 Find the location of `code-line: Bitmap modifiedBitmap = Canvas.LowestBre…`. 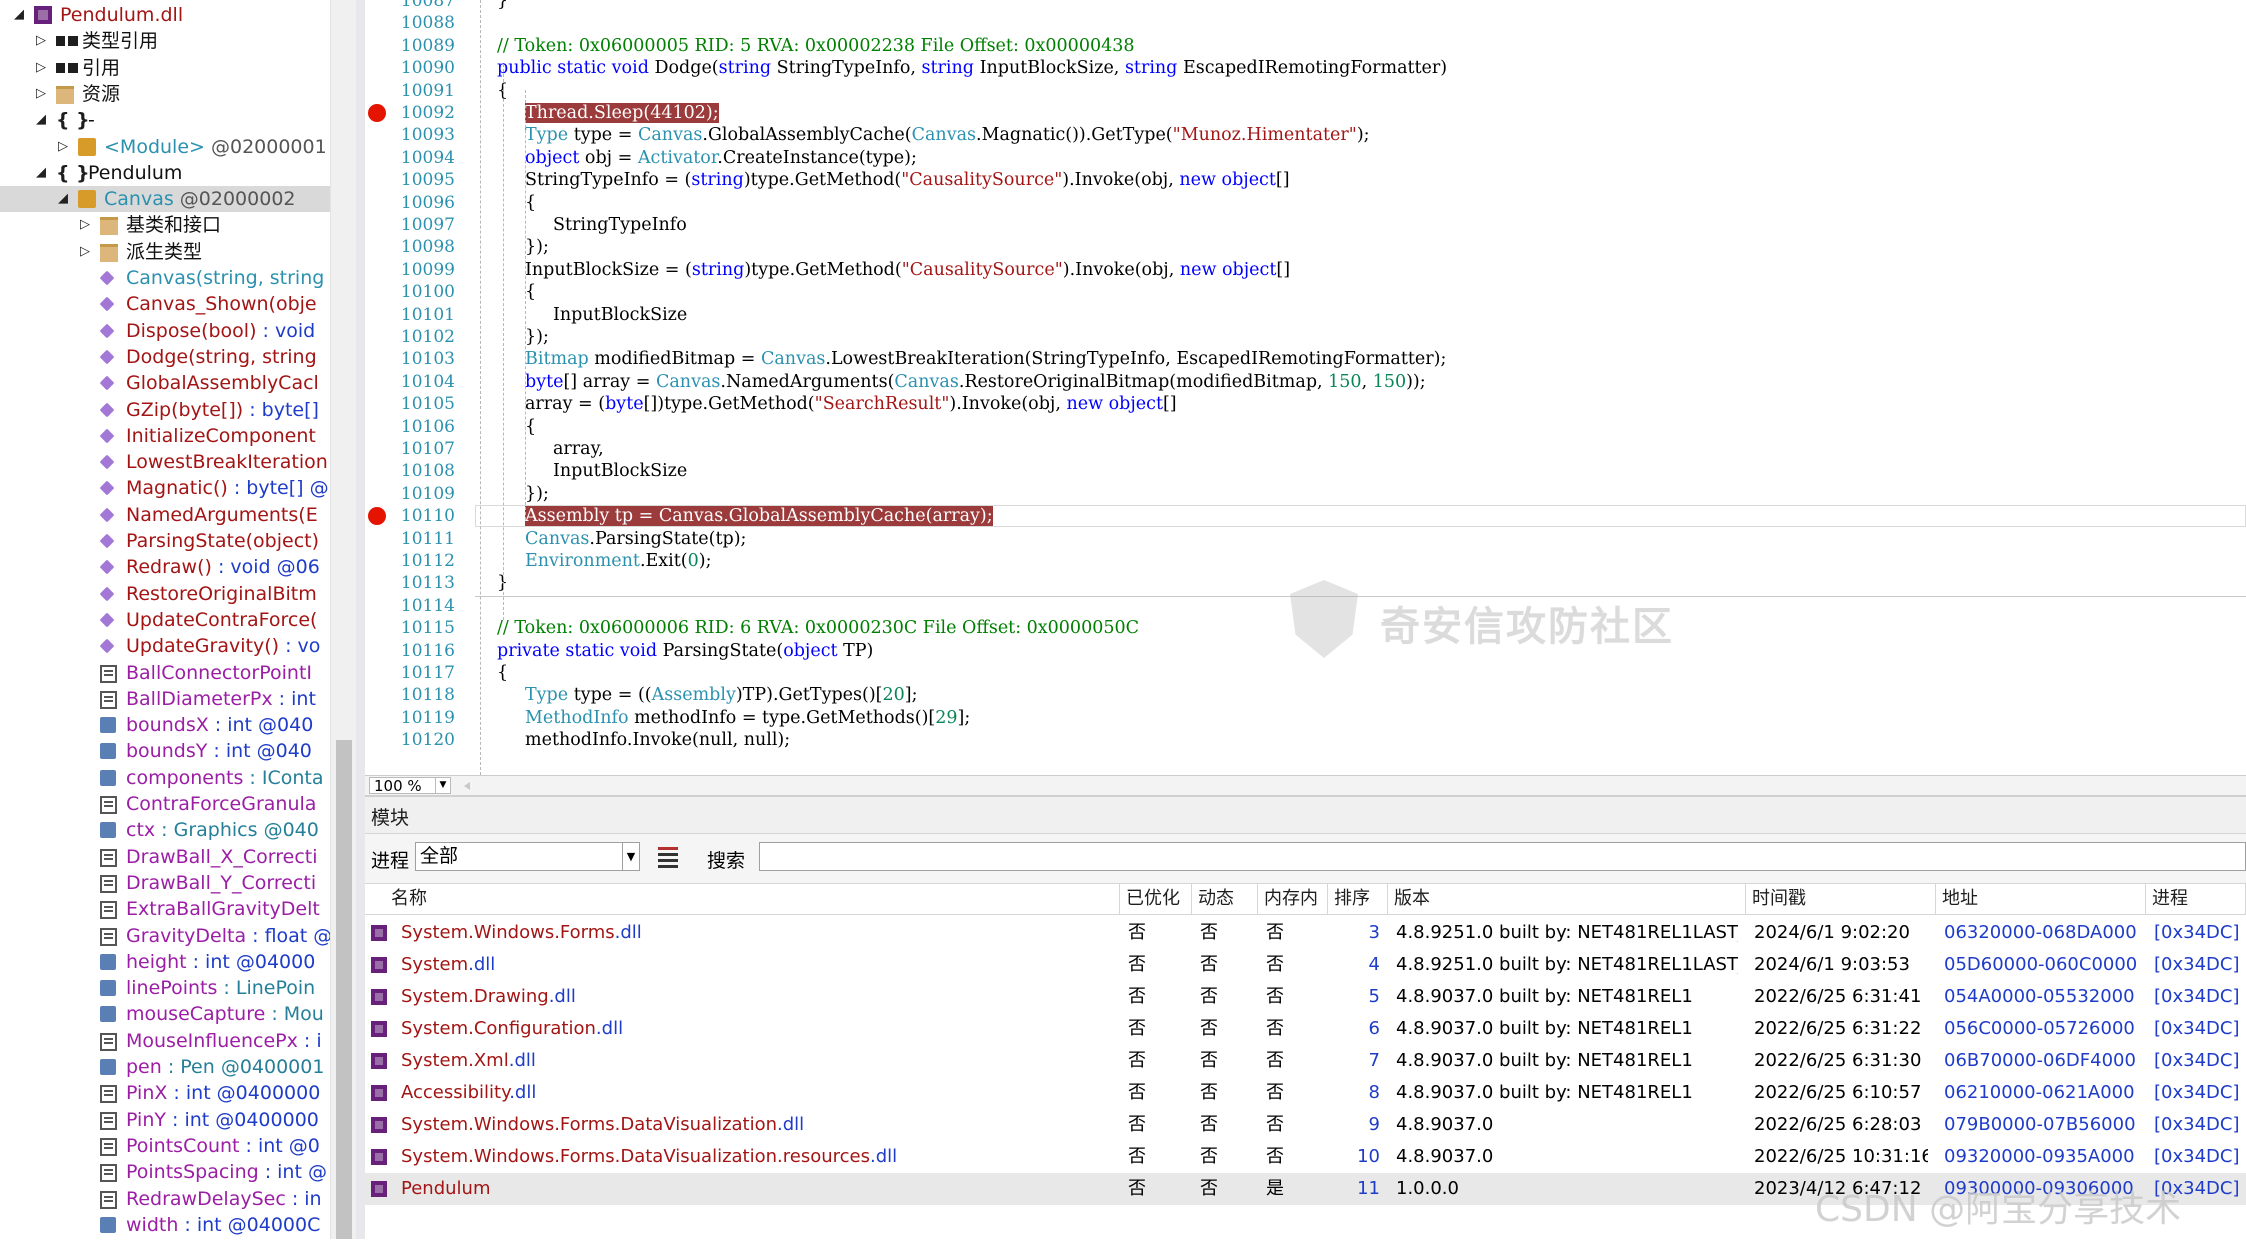

code-line: Bitmap modifiedBitmap = Canvas.LowestBre… is located at coordinates (985, 359).